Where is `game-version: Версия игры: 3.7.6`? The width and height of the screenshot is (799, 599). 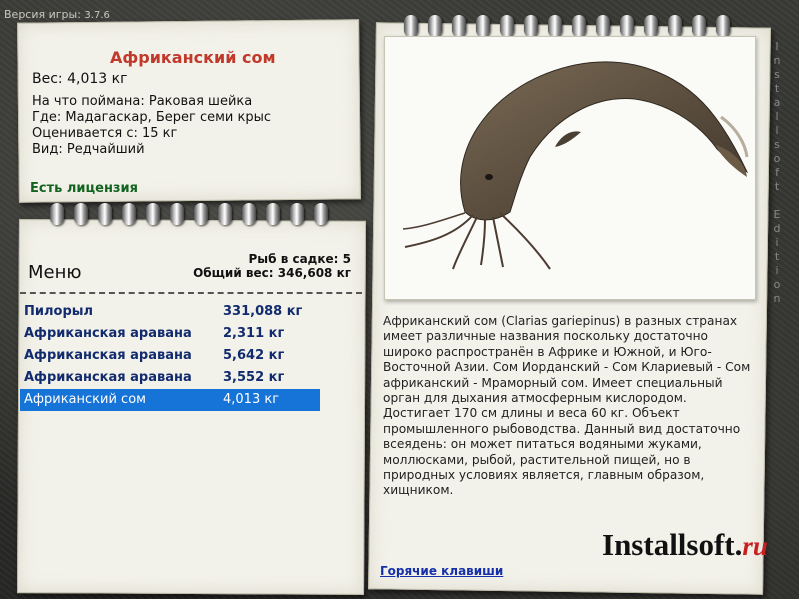
game-version: Версия игры: 3.7.6 is located at coordinates (57, 14).